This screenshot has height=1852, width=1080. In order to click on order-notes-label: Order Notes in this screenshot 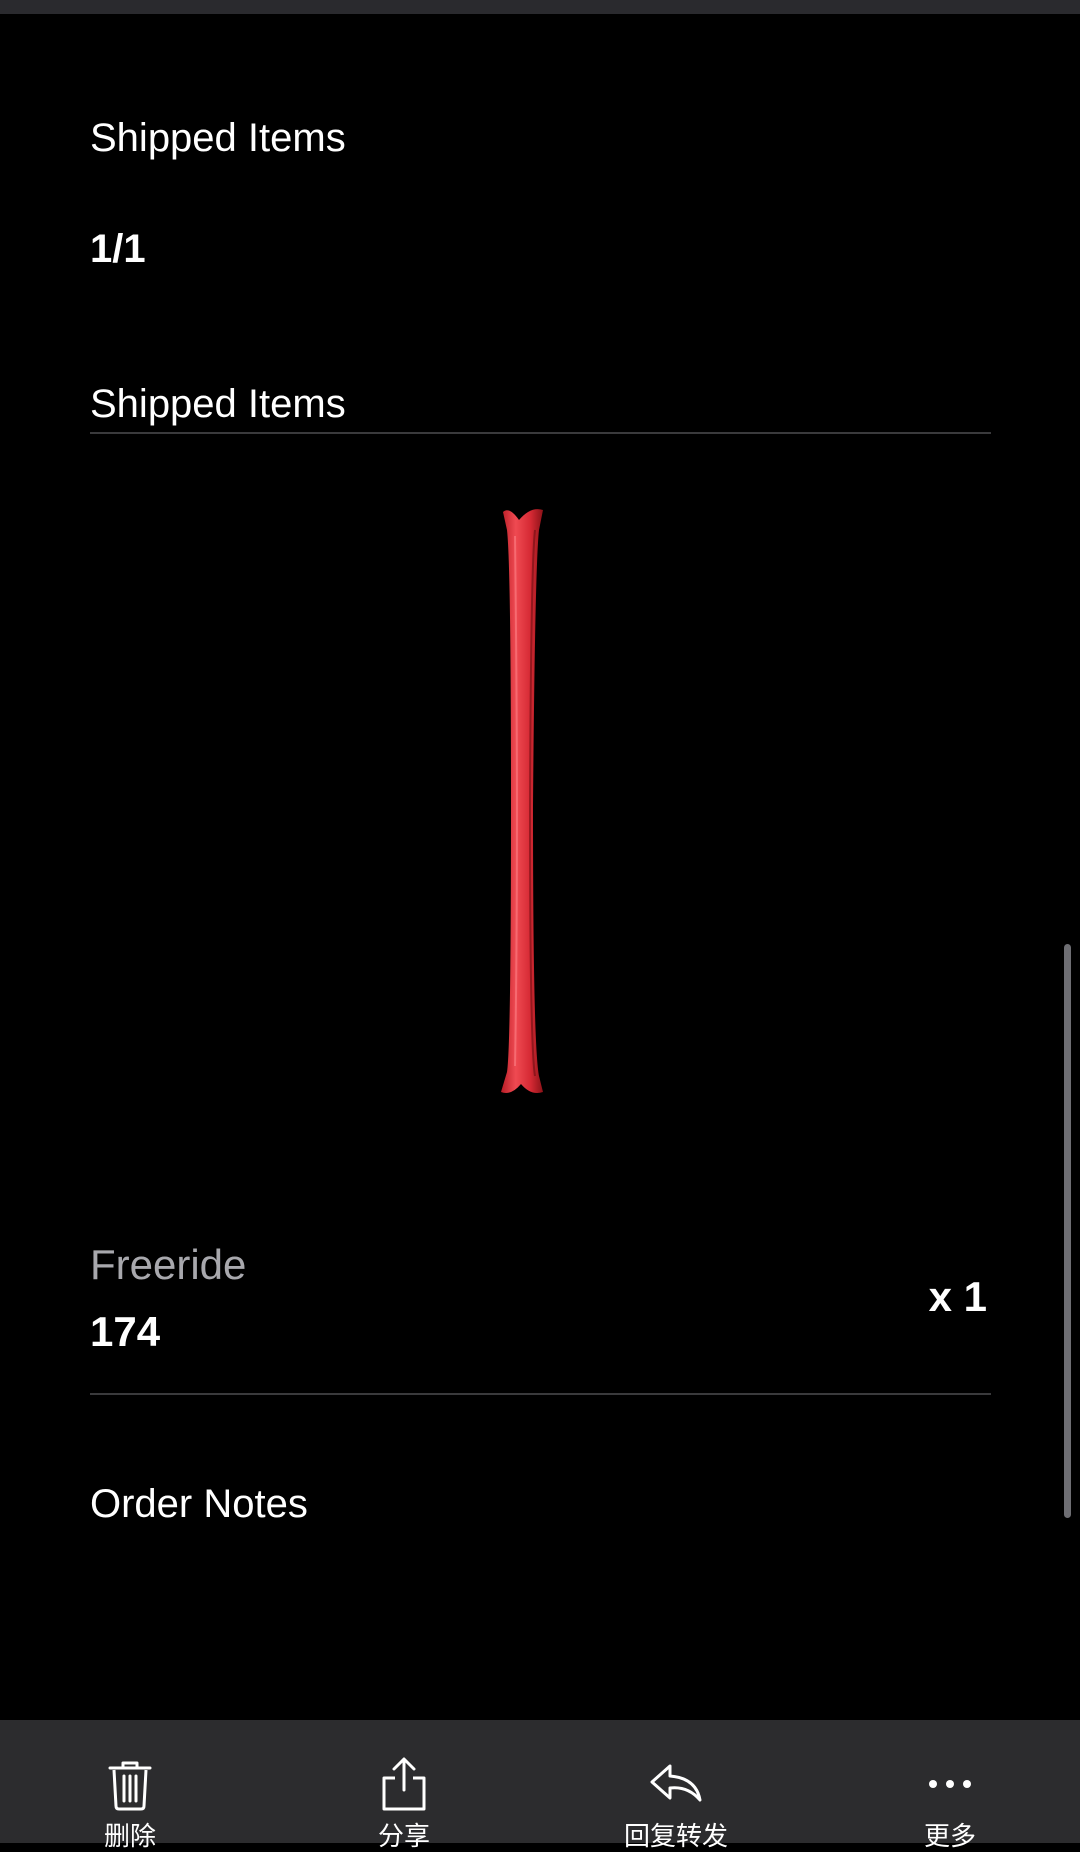, I will do `click(199, 1504)`.